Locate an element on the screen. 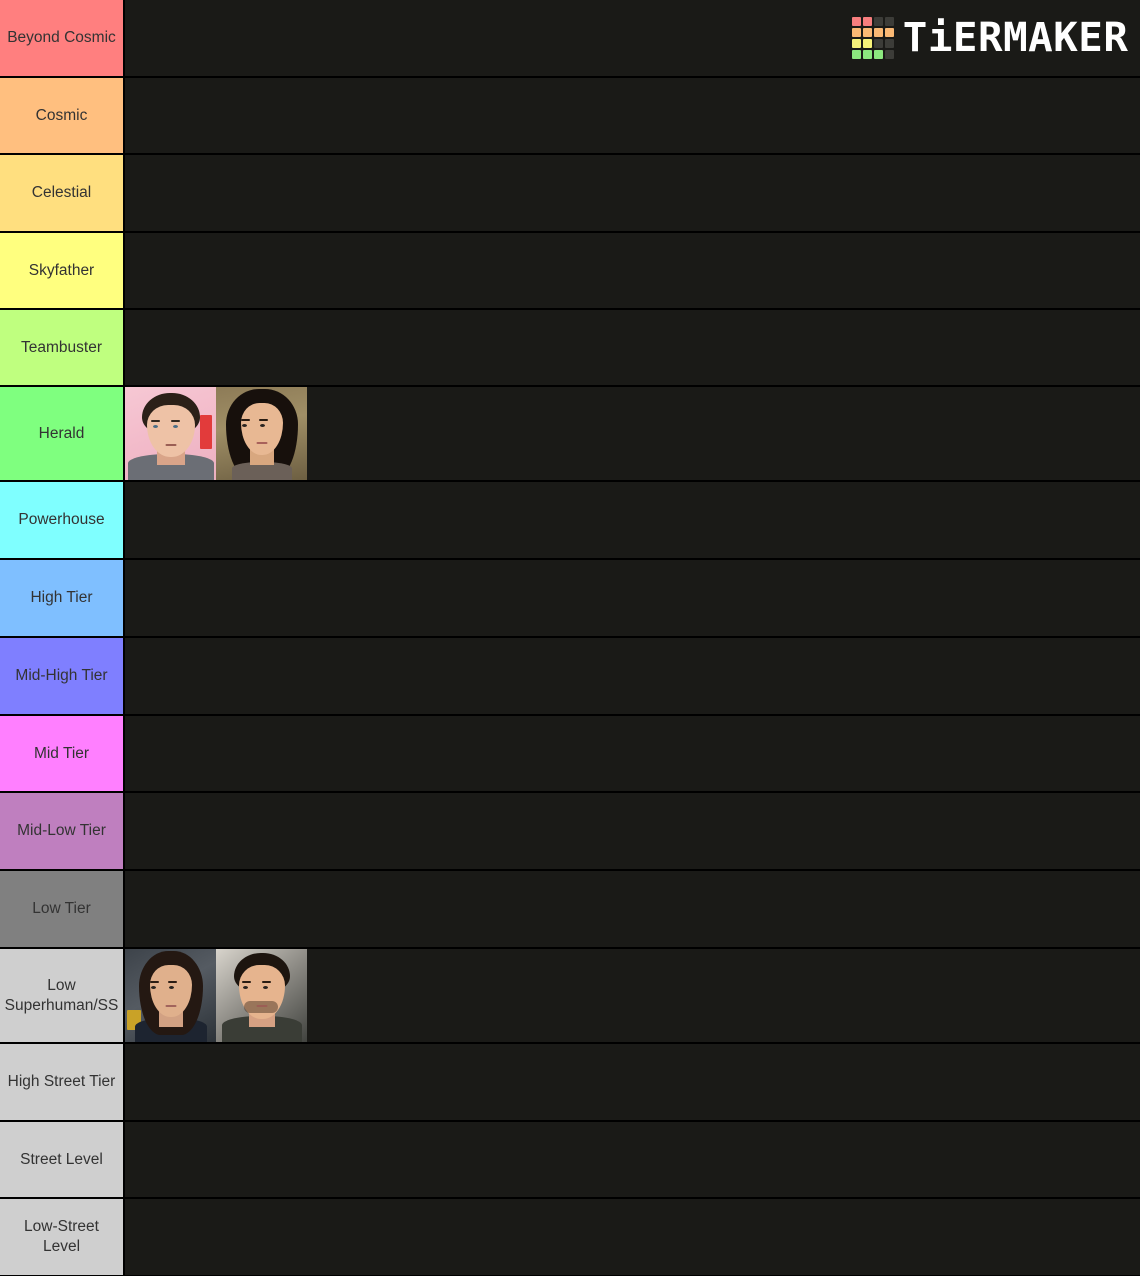  tier-row: Herald is located at coordinates (570, 434).